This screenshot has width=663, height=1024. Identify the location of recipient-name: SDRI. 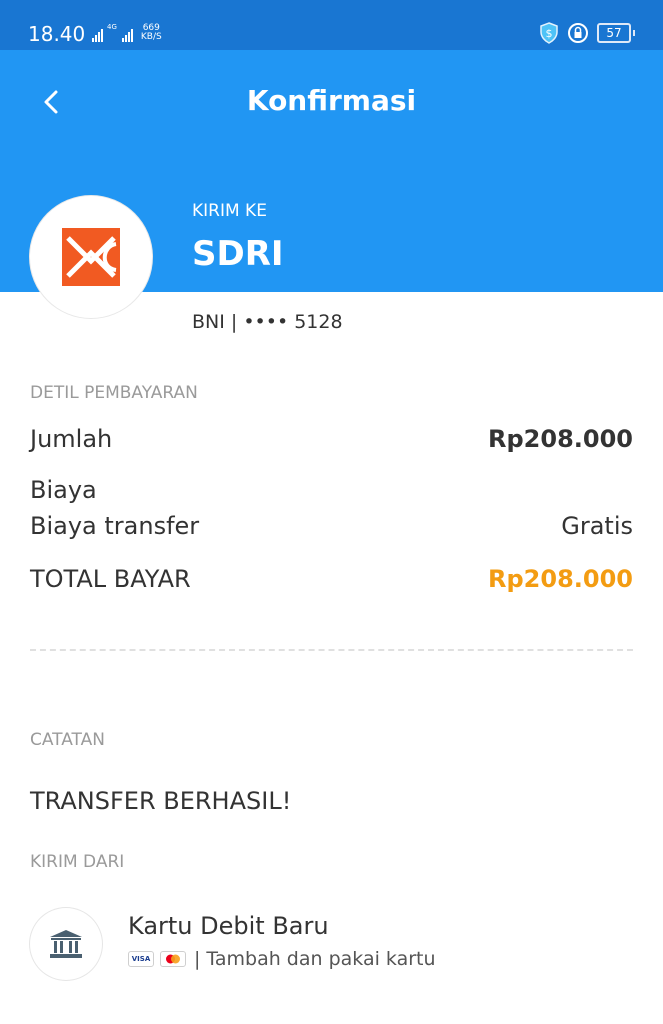
(238, 254).